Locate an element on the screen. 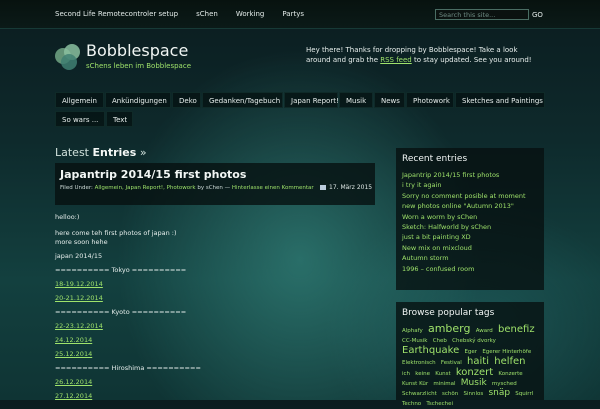 The width and height of the screenshot is (600, 409). tag-link: mysched is located at coordinates (504, 384).